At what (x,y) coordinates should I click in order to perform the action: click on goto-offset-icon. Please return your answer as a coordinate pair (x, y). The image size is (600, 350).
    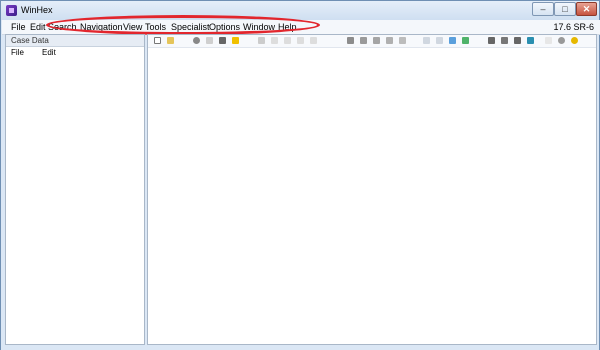
    Looking at the image, I should click on (402, 40).